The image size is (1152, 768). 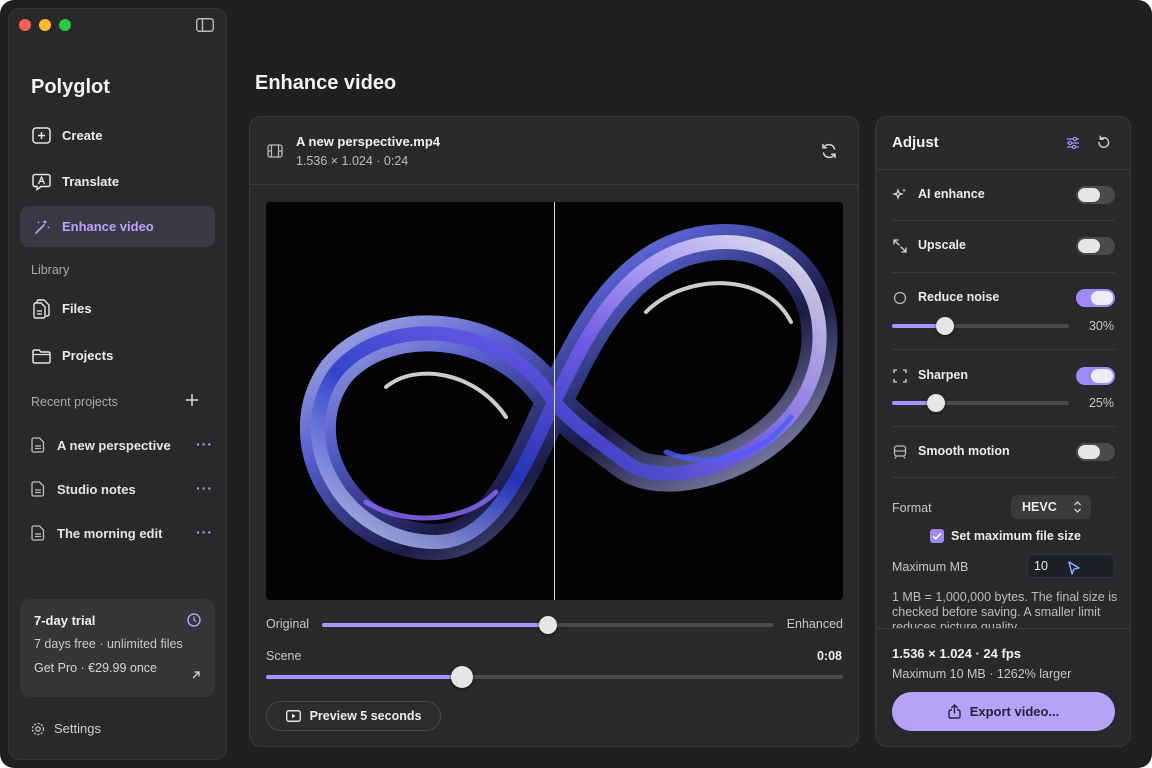 I want to click on reduce-noise-toggle, so click(x=1095, y=298).